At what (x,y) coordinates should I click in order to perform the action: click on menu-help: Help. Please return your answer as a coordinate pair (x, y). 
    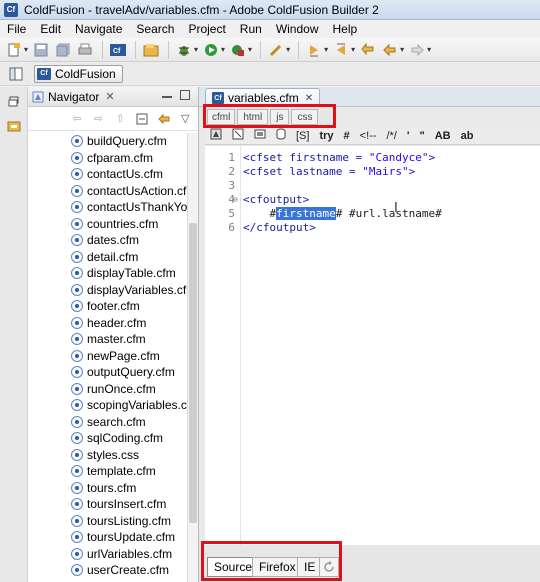
    Looking at the image, I should click on (345, 29).